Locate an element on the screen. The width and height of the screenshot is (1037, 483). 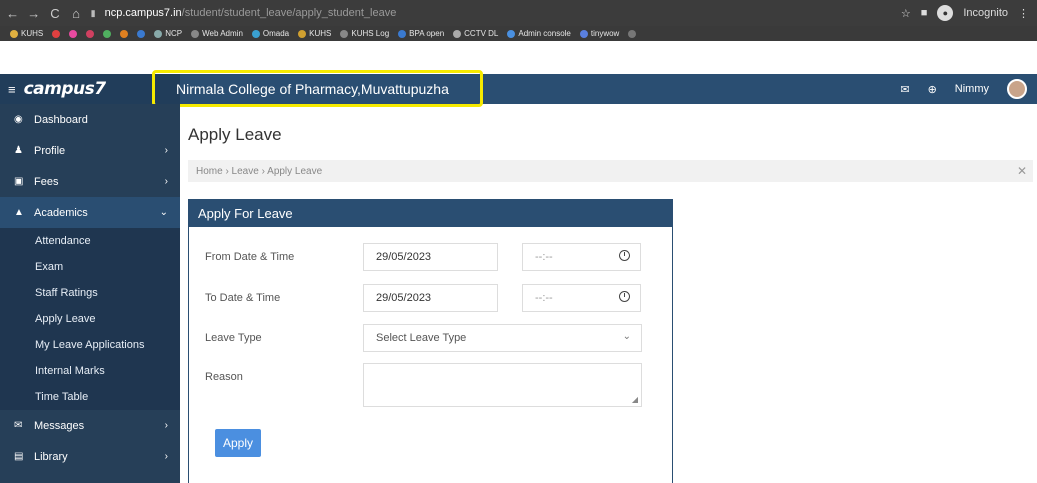
sidebar-item-fees: ▣ Fees › is located at coordinates (90, 181).